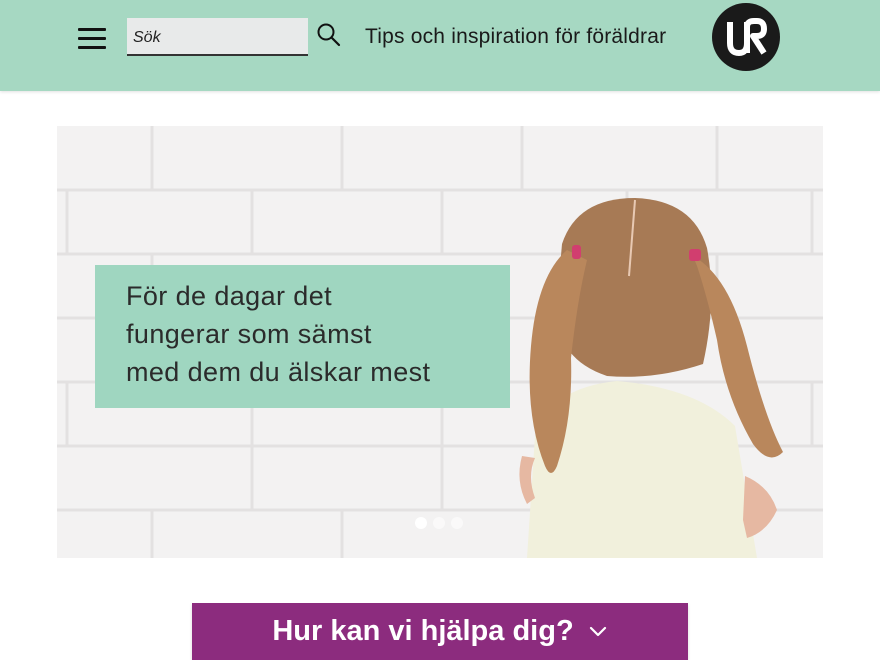  I want to click on menu-button, so click(92, 39).